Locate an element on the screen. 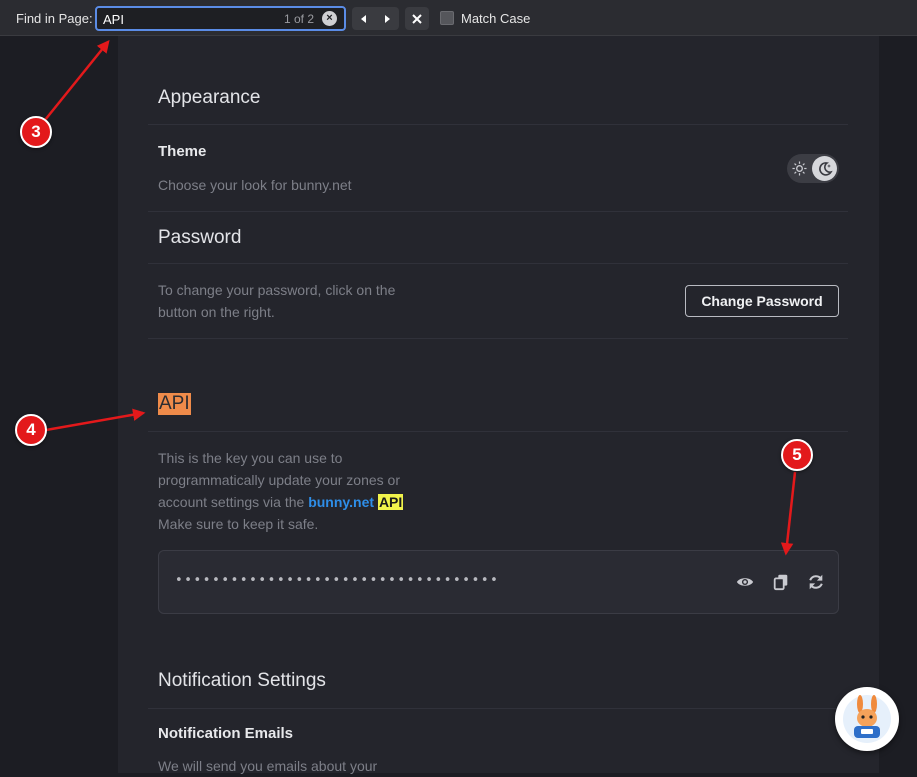 Image resolution: width=917 pixels, height=777 pixels. match-case-checkbox is located at coordinates (447, 18).